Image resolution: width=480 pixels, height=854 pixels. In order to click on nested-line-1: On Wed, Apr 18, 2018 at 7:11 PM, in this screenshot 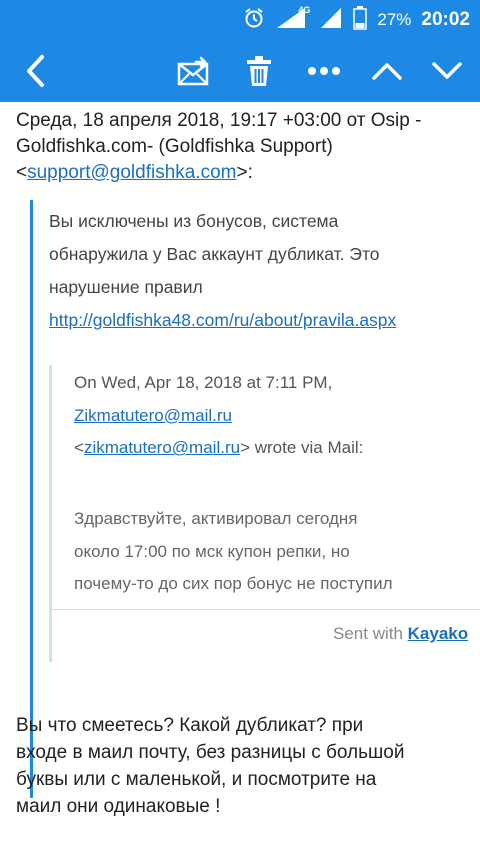, I will do `click(203, 382)`.